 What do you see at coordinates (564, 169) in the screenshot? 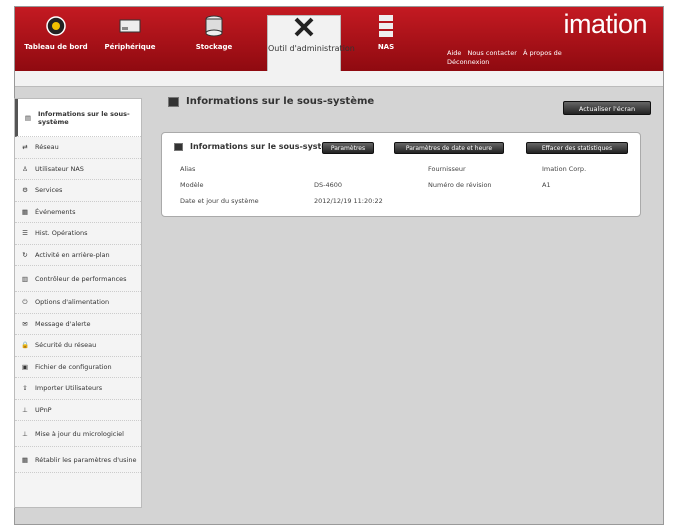
I see `vendor-value: Imation Corp.` at bounding box center [564, 169].